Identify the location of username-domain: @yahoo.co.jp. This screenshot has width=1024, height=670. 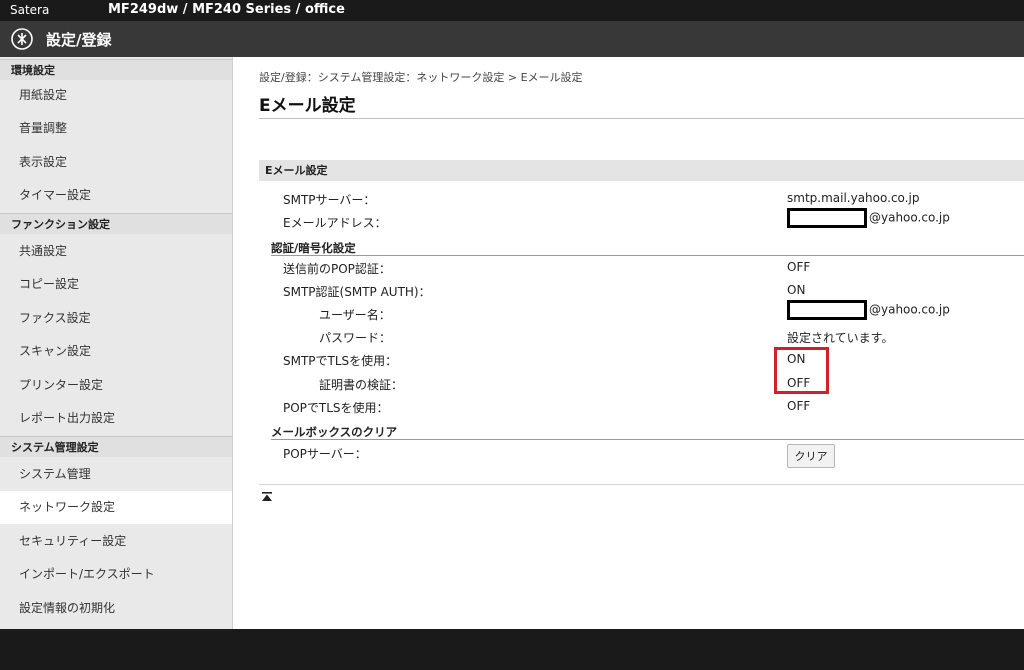
(909, 309).